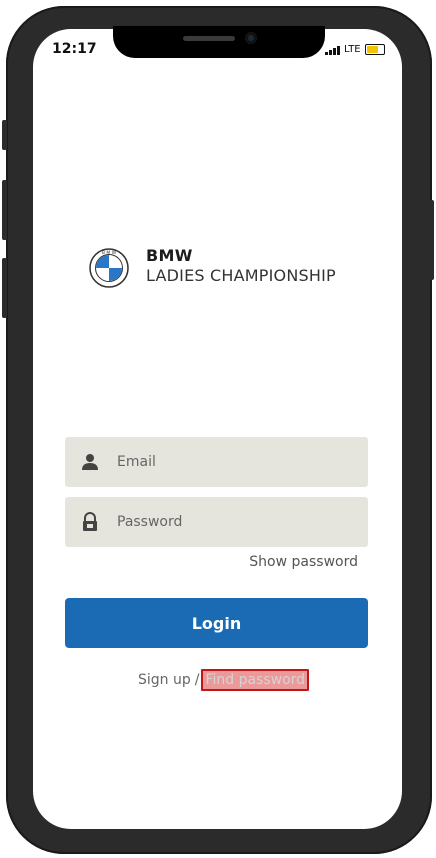 The height and width of the screenshot is (858, 436). What do you see at coordinates (251, 38) in the screenshot?
I see `camera` at bounding box center [251, 38].